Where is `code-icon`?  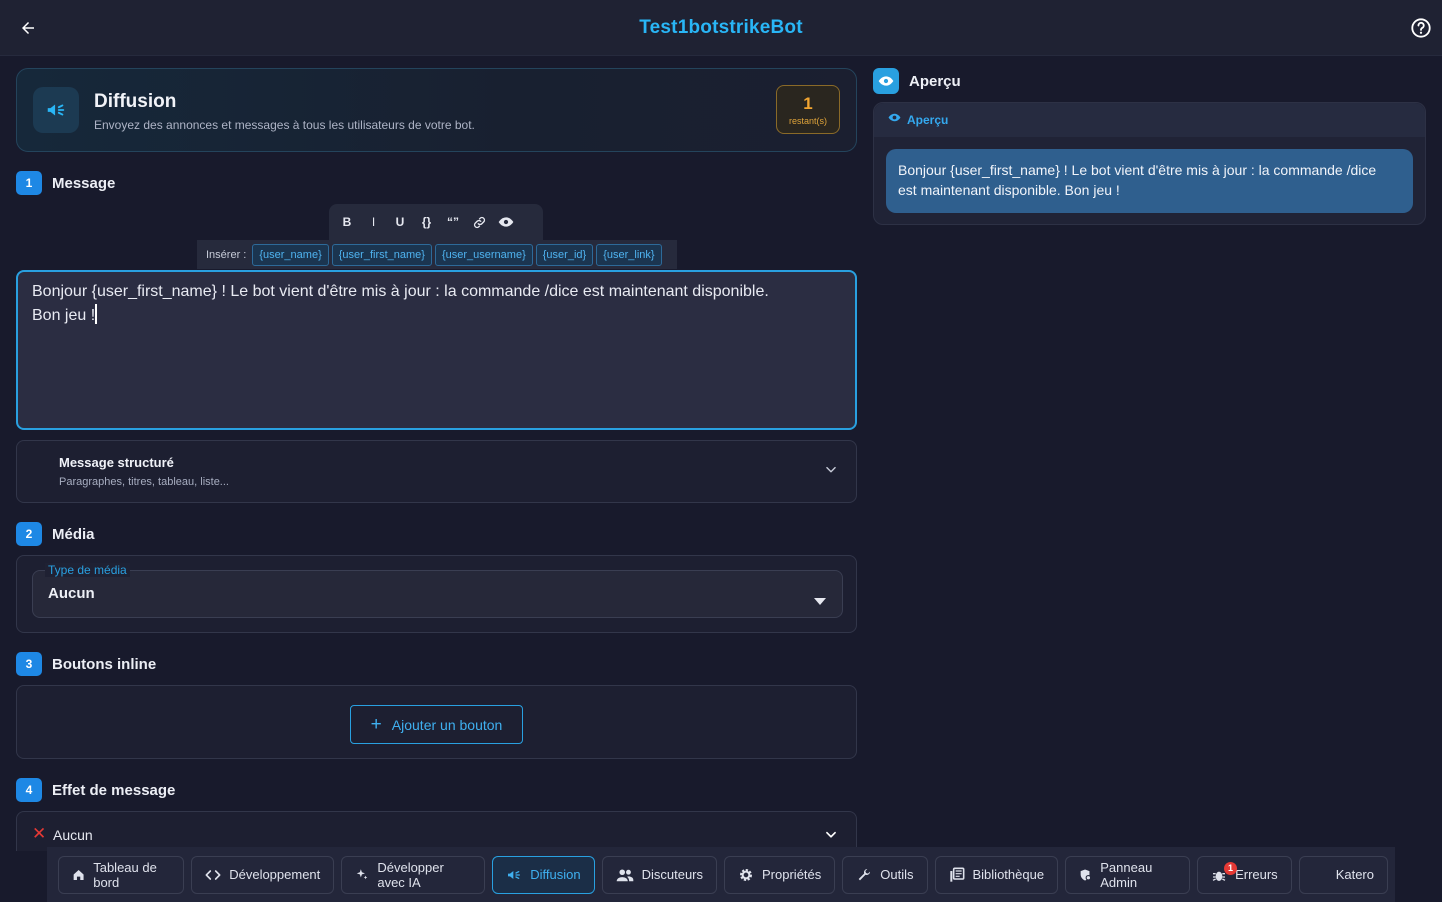
code-icon is located at coordinates (213, 874).